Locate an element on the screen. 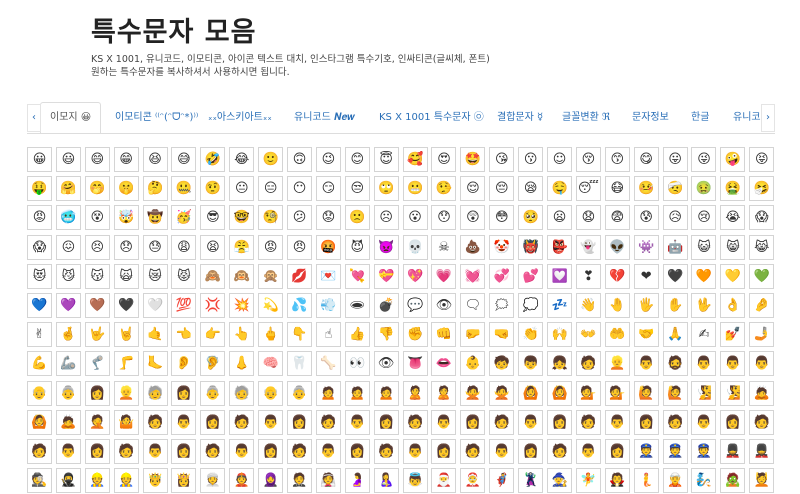 The width and height of the screenshot is (800, 494). emoji-cell: 👐 is located at coordinates (588, 335).